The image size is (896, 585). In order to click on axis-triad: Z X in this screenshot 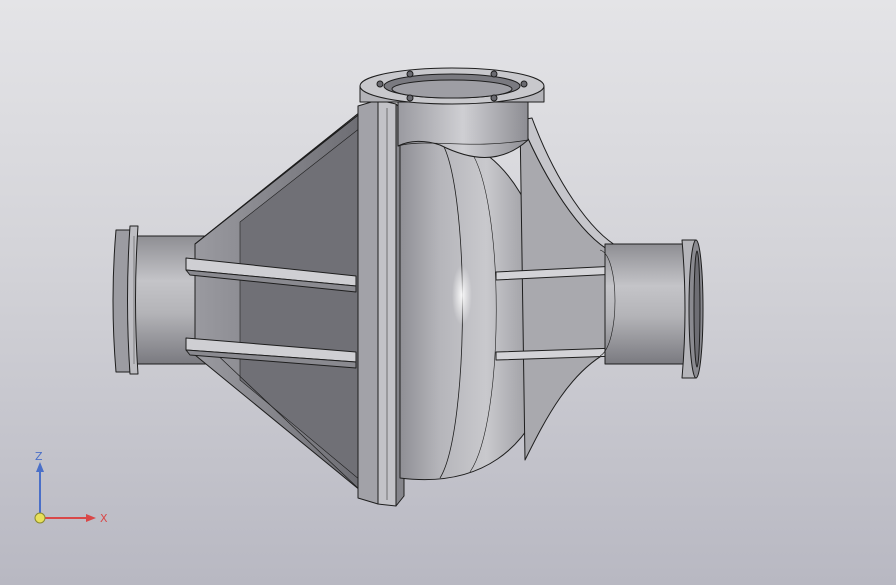, I will do `click(71, 487)`.